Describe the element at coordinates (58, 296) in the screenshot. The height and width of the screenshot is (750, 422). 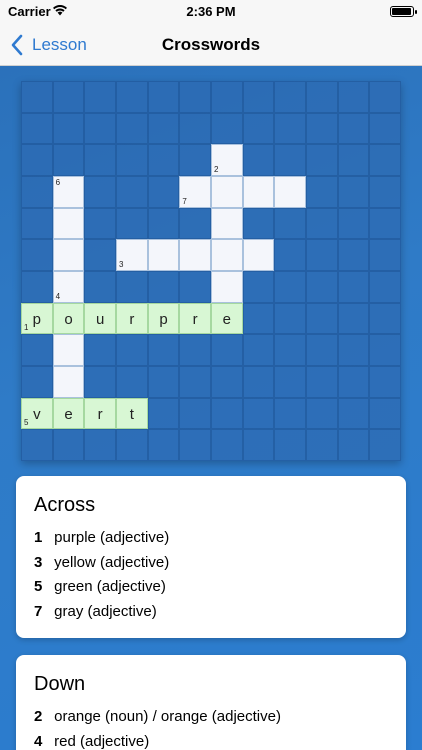
I see `clue-number: 4` at that location.